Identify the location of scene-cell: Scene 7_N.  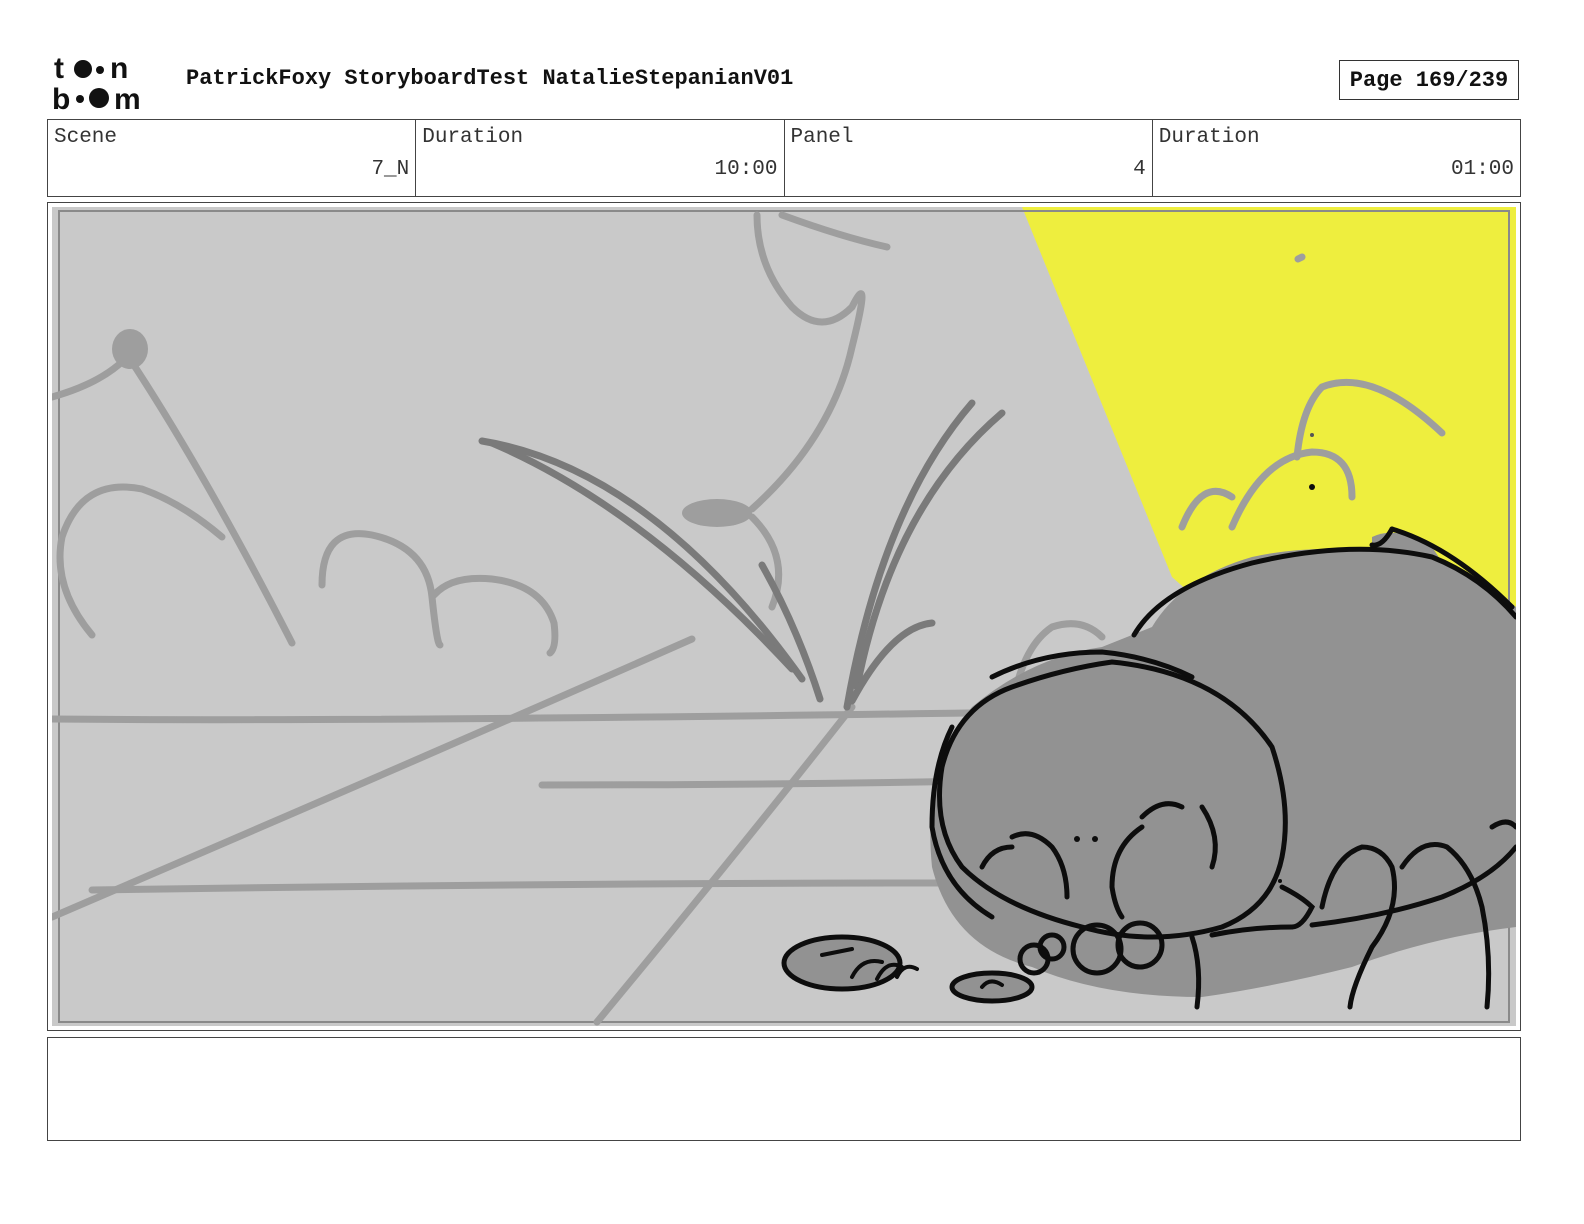
(232, 158).